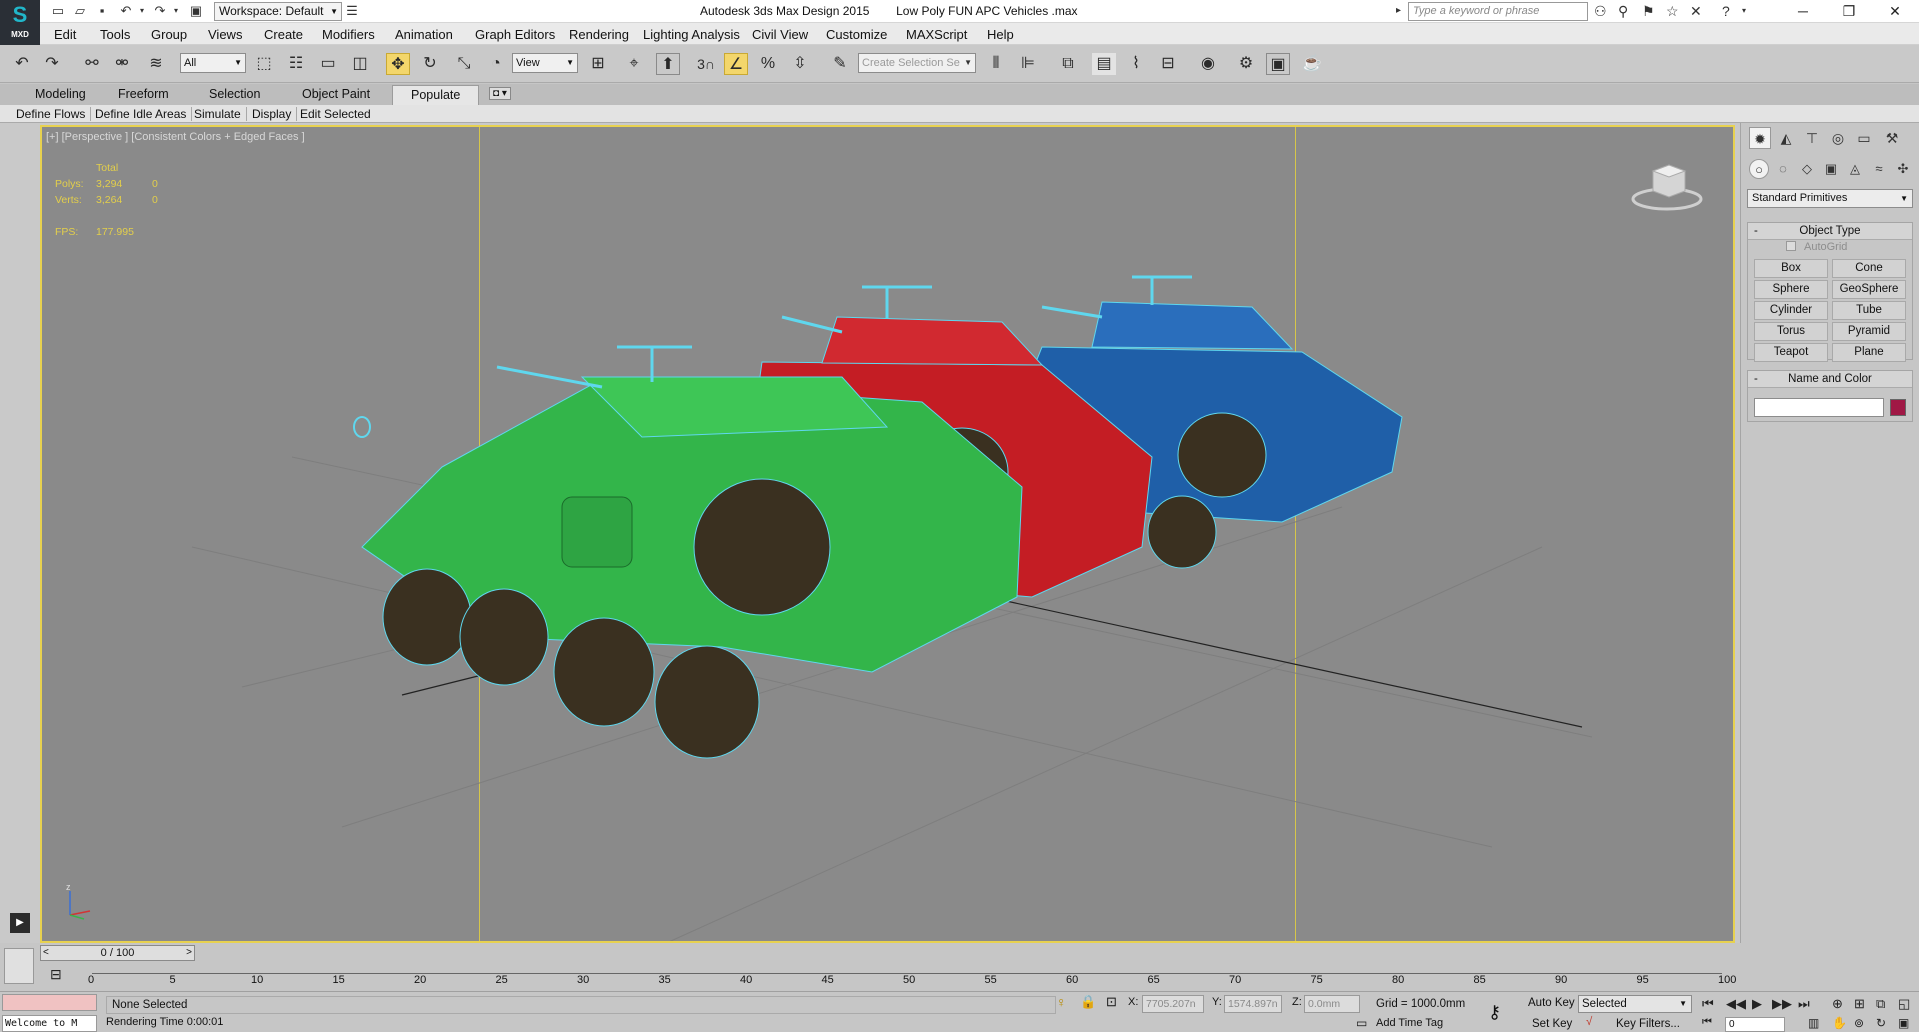  What do you see at coordinates (1782, 1004) in the screenshot?
I see `next-frame-icon: ▶▶` at bounding box center [1782, 1004].